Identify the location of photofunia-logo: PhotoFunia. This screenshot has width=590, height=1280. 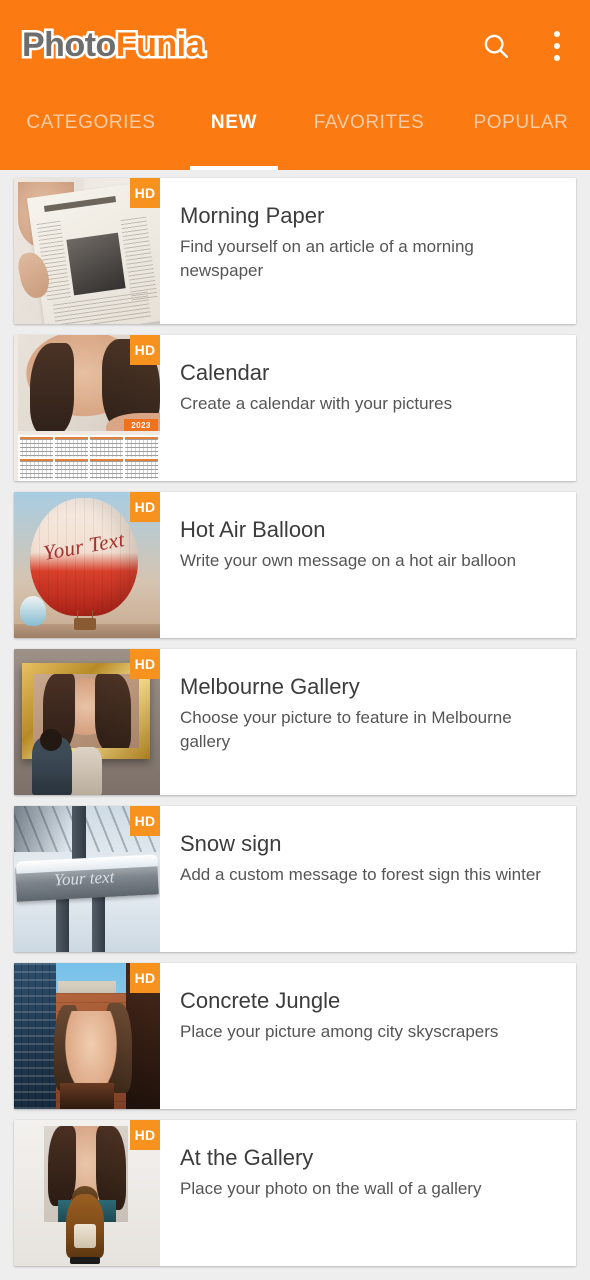
(113, 45).